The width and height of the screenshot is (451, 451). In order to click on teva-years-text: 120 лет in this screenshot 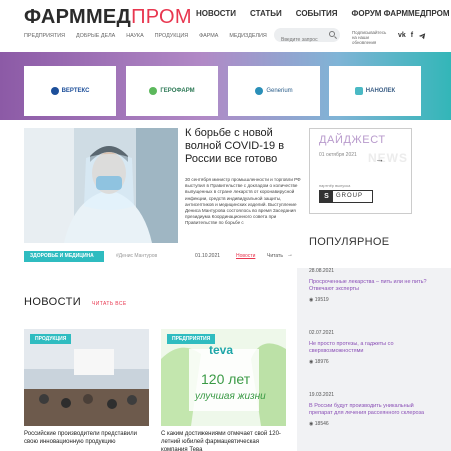, I will do `click(226, 379)`.